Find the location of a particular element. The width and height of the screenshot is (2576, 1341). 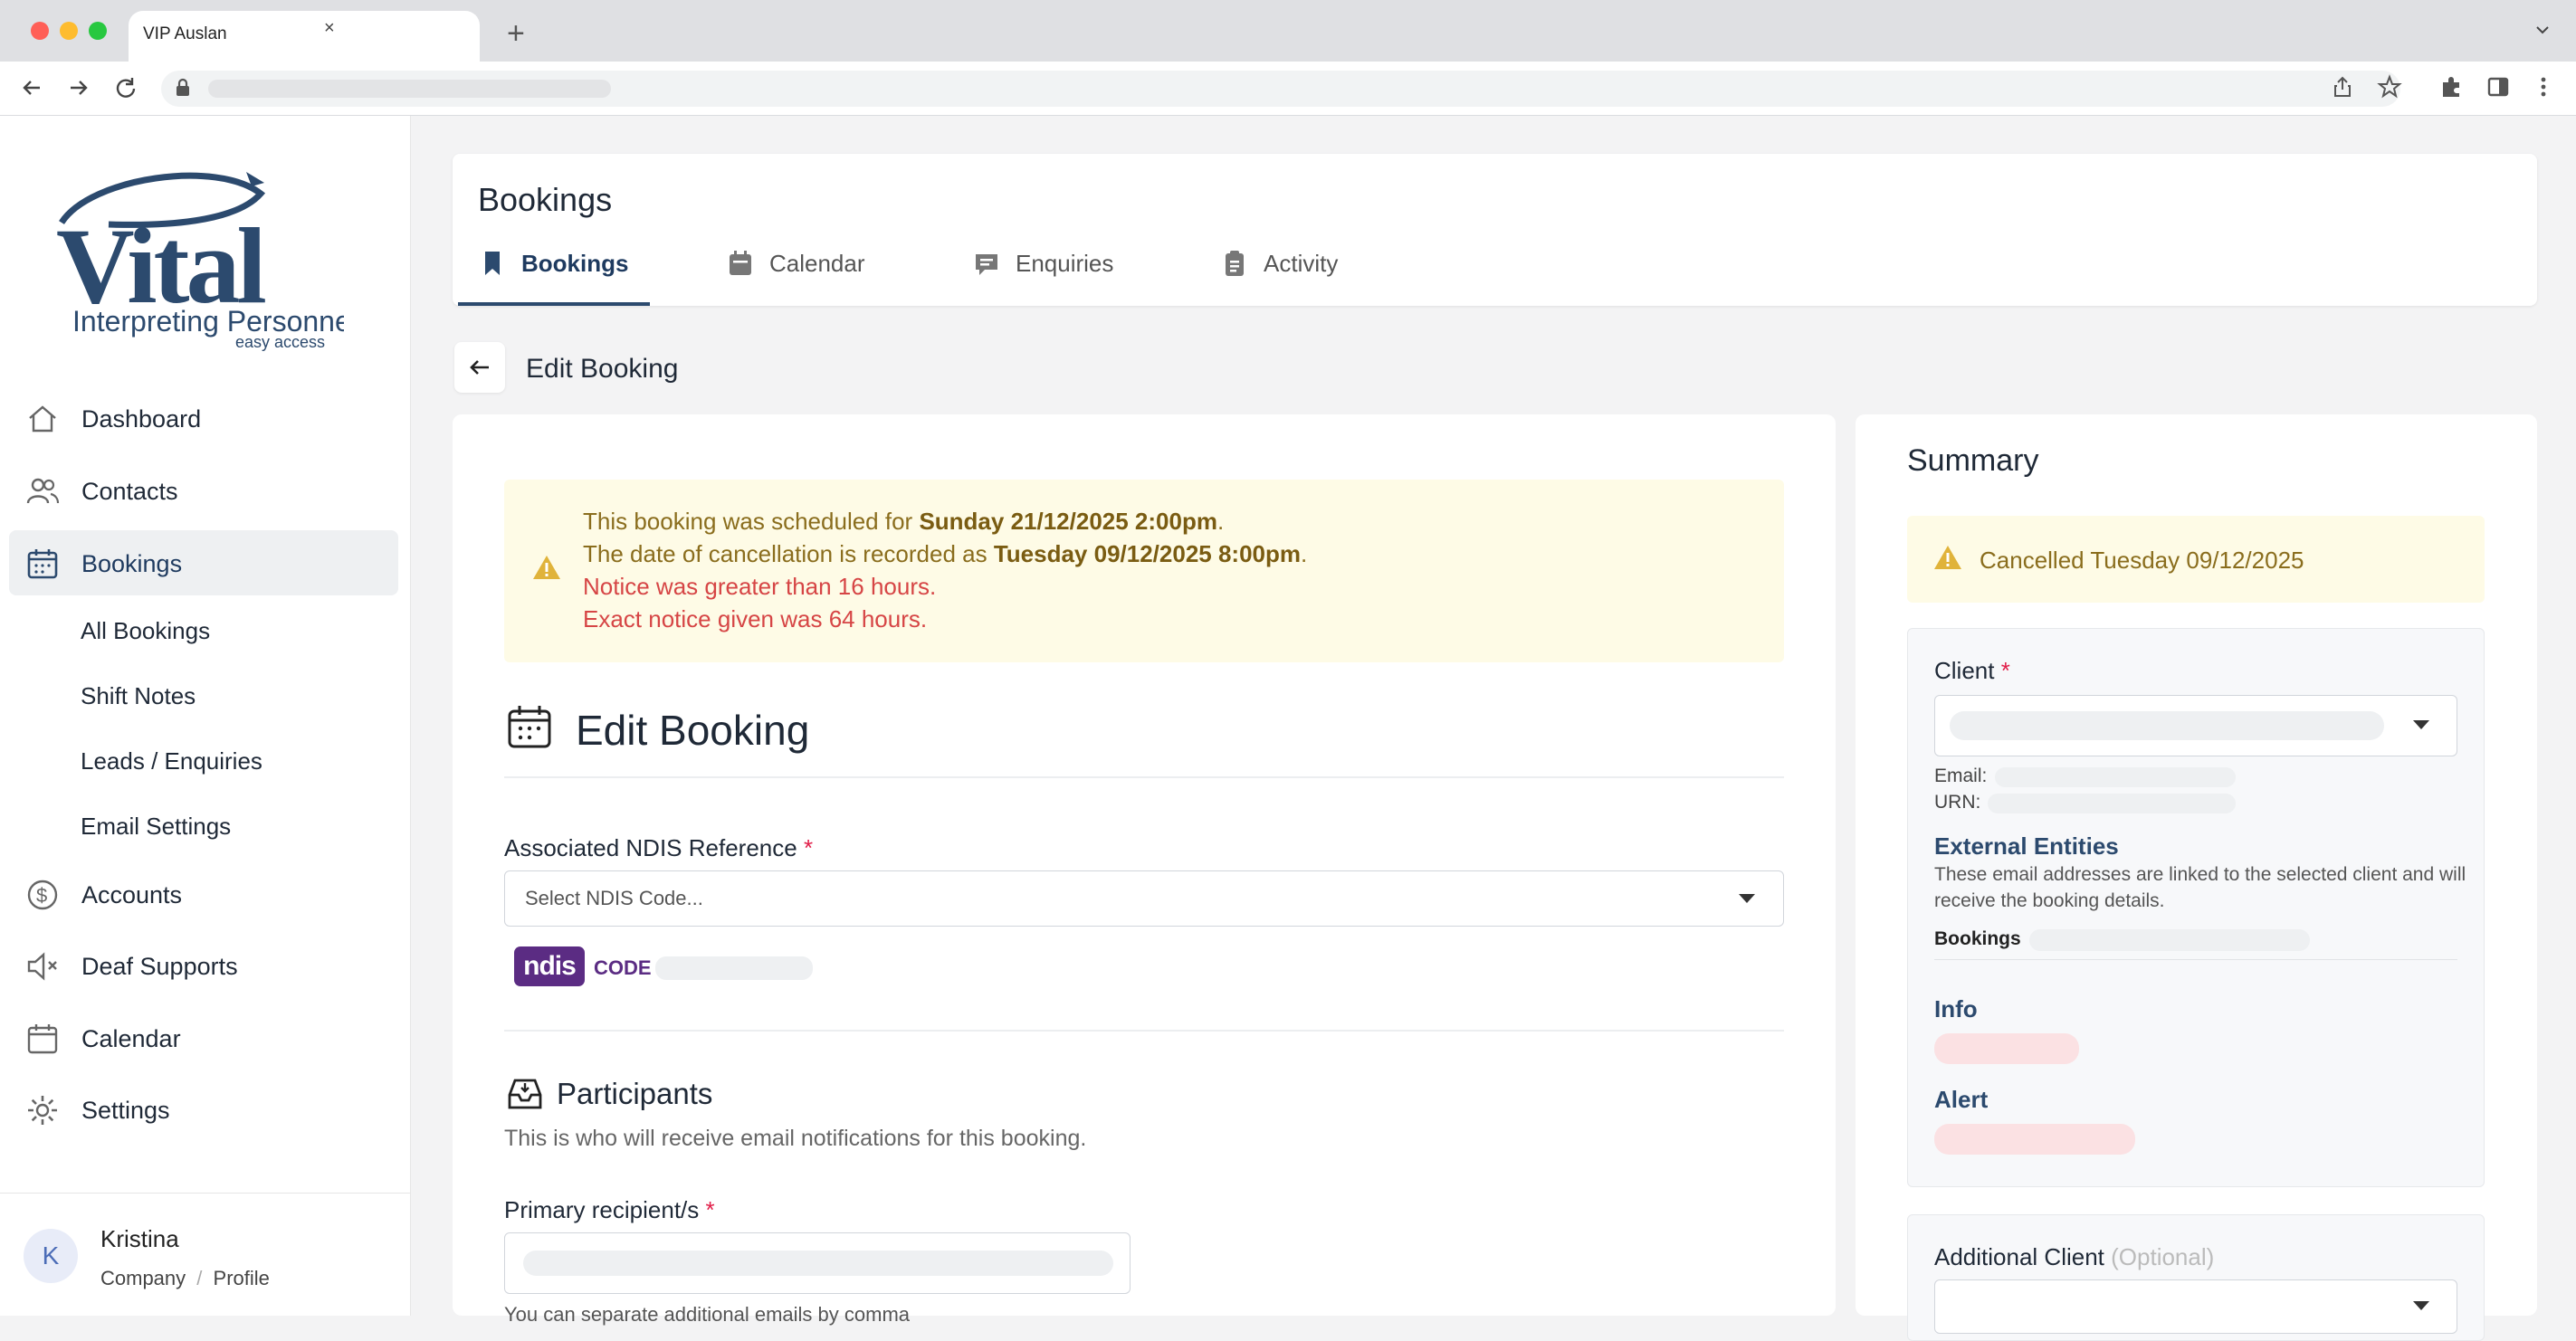

sidebar-divider is located at coordinates (205, 1193).